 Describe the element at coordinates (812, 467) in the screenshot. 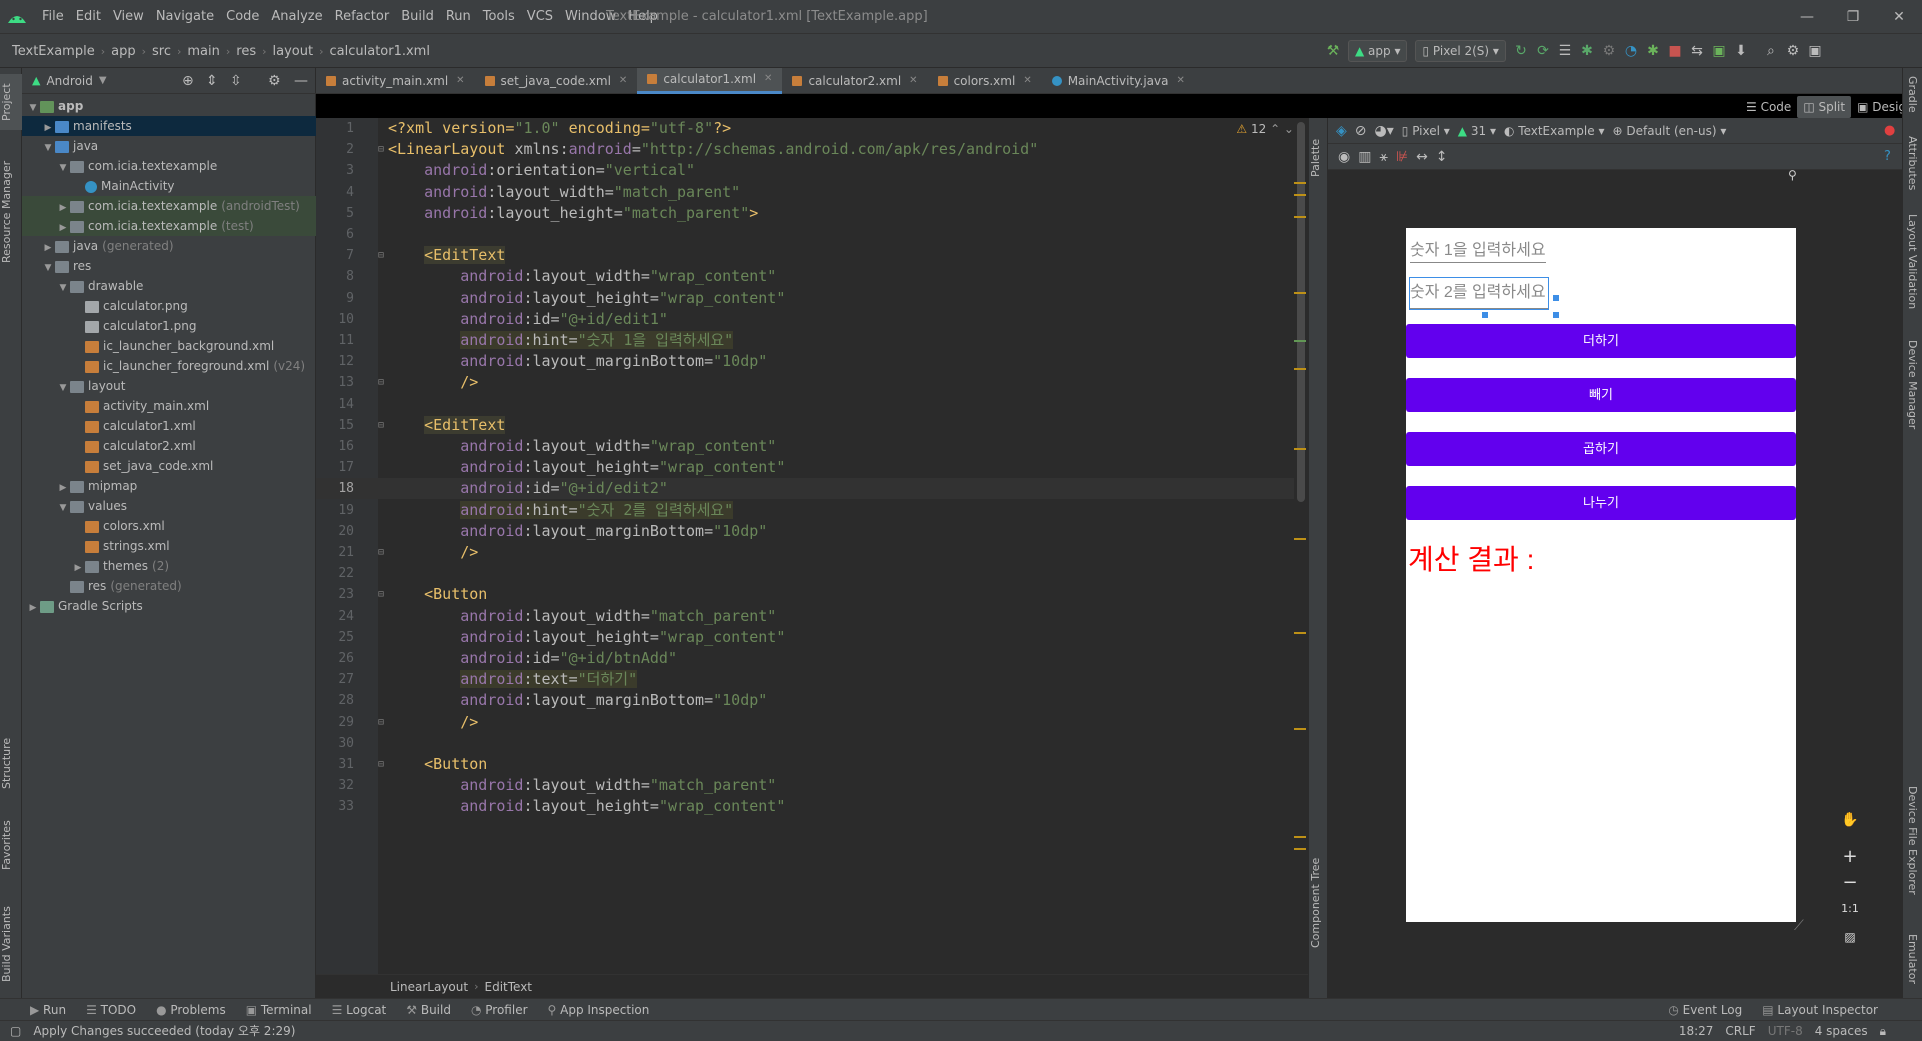

I see `code-line: 17 android:layout_height="wrap_content"` at that location.